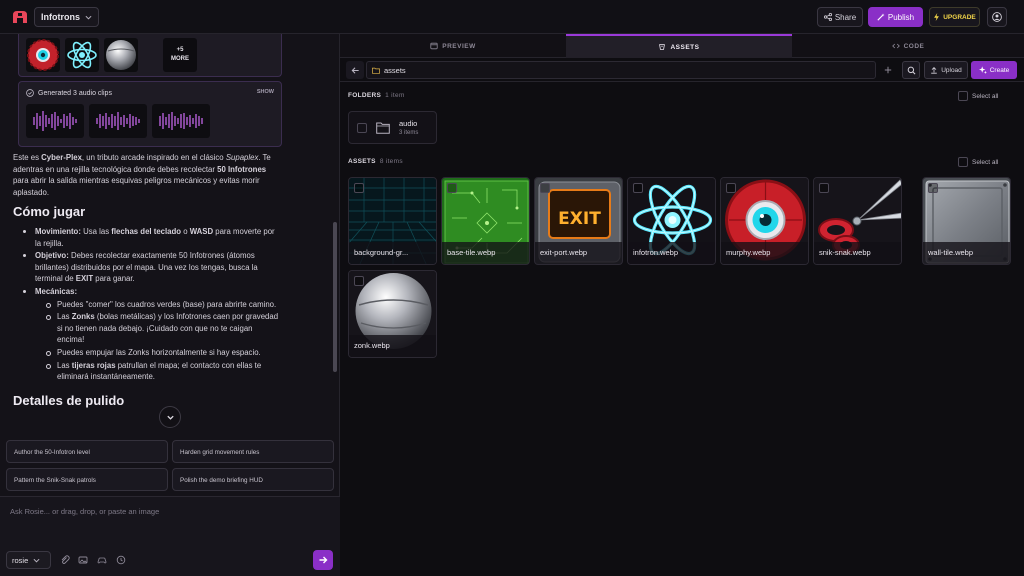 The image size is (1024, 576). I want to click on path-text: assets, so click(395, 70).